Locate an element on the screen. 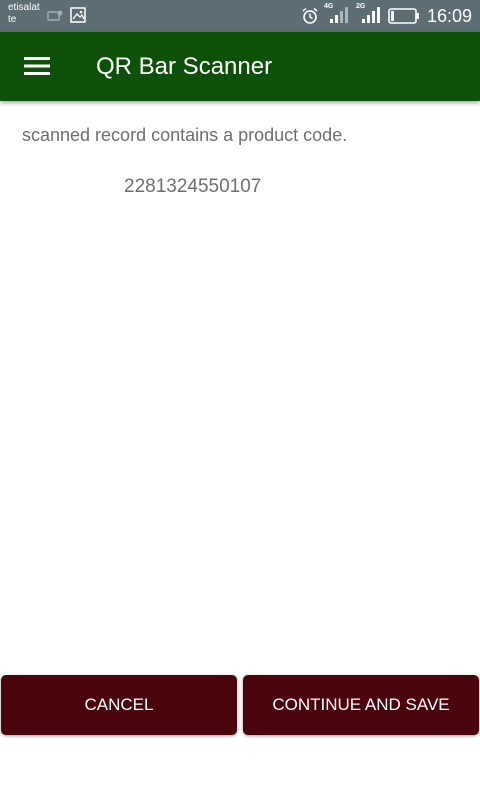  app-bar: QR Bar Scanner is located at coordinates (240, 66).